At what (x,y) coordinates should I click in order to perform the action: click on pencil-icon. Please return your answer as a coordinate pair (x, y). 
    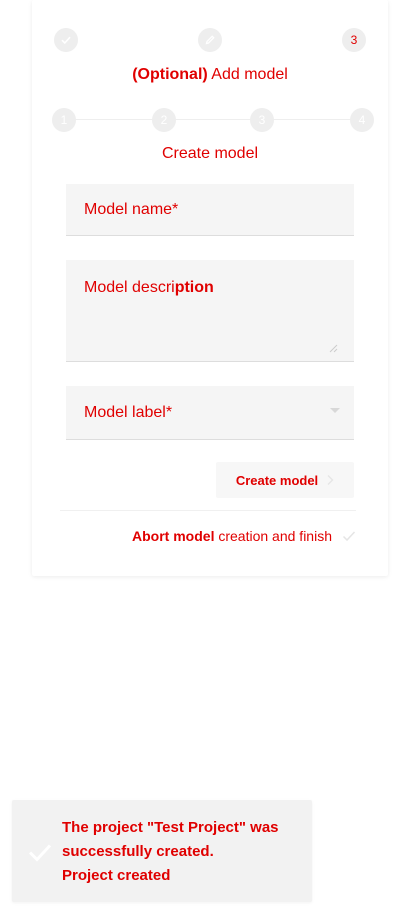
    Looking at the image, I should click on (210, 40).